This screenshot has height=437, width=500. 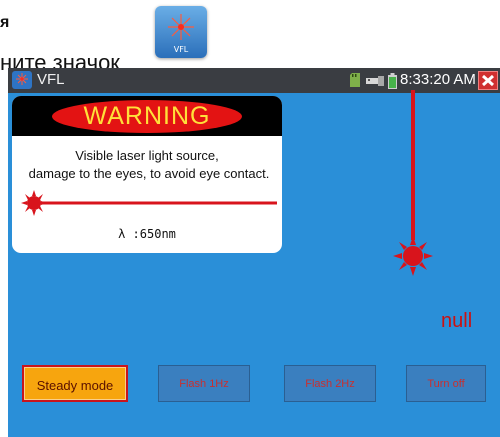 I want to click on close-button, so click(x=488, y=80).